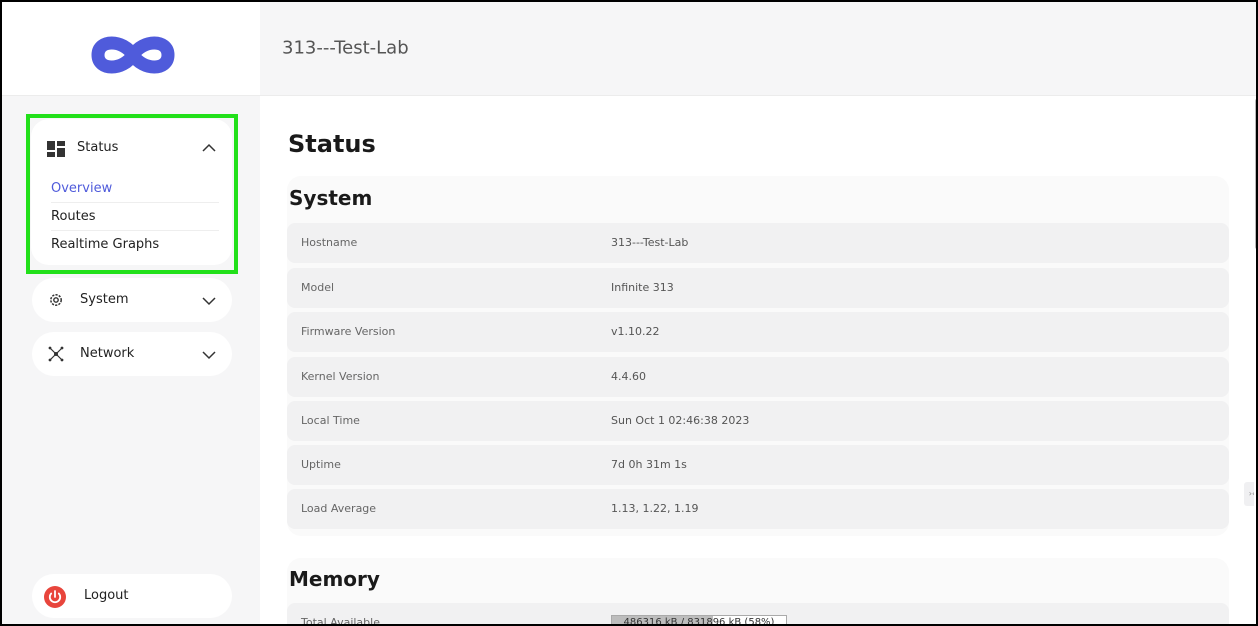  I want to click on sidebar-item-label: Network, so click(107, 353).